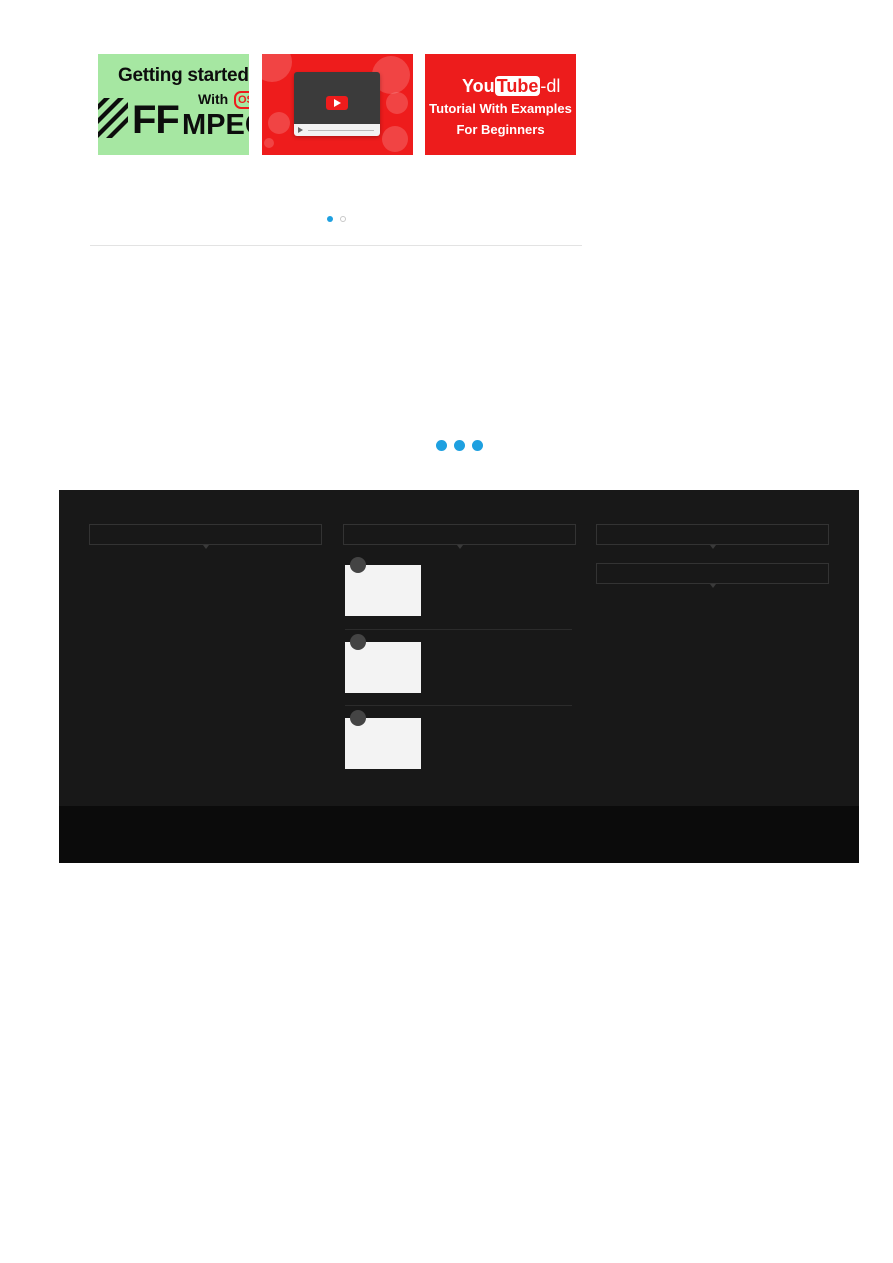 This screenshot has width=893, height=1263. I want to click on os-badge: OS, so click(241, 100).